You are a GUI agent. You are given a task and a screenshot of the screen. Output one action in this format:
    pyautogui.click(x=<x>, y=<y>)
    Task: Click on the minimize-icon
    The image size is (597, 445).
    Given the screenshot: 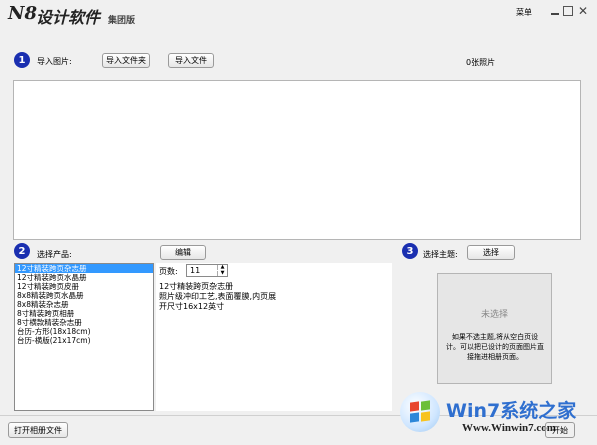 What is the action you would take?
    pyautogui.click(x=555, y=11)
    